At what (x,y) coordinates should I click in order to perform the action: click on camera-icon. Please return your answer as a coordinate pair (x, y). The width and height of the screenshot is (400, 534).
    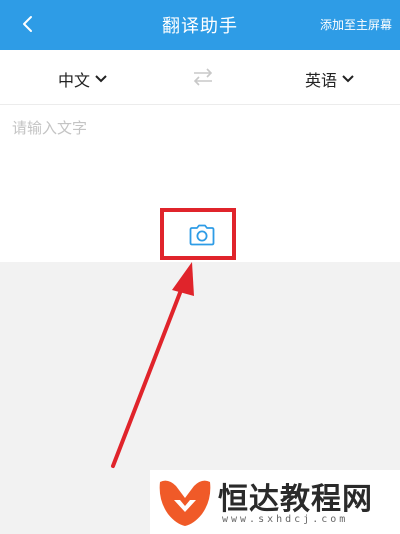
    Looking at the image, I should click on (202, 235).